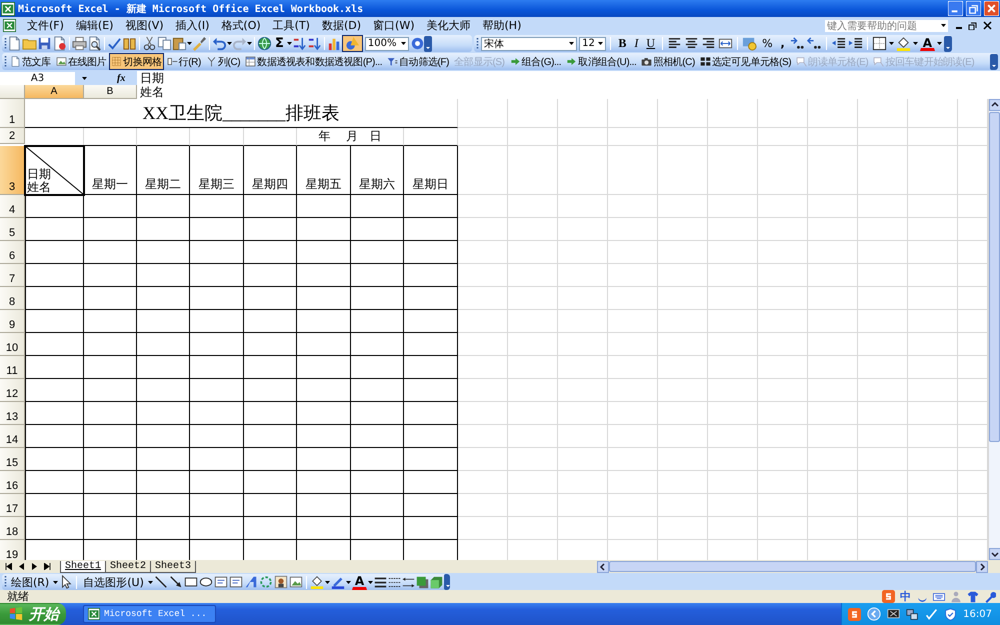 The height and width of the screenshot is (625, 1000). What do you see at coordinates (18, 596) in the screenshot?
I see `status-text: 就绪` at bounding box center [18, 596].